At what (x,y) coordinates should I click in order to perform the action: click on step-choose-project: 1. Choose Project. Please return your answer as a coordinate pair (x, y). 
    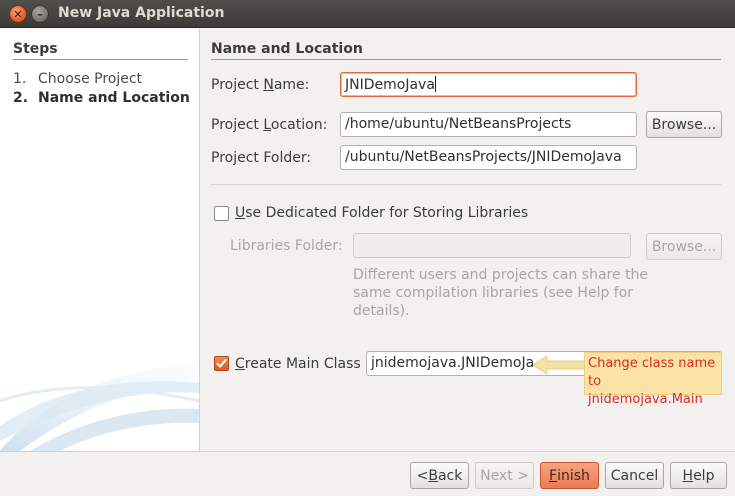
    Looking at the image, I should click on (77, 79).